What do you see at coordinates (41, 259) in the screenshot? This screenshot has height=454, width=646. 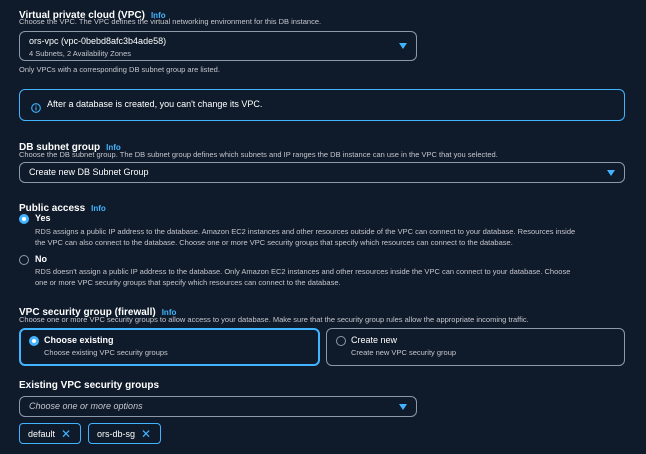 I see `public-access-no-label: No` at bounding box center [41, 259].